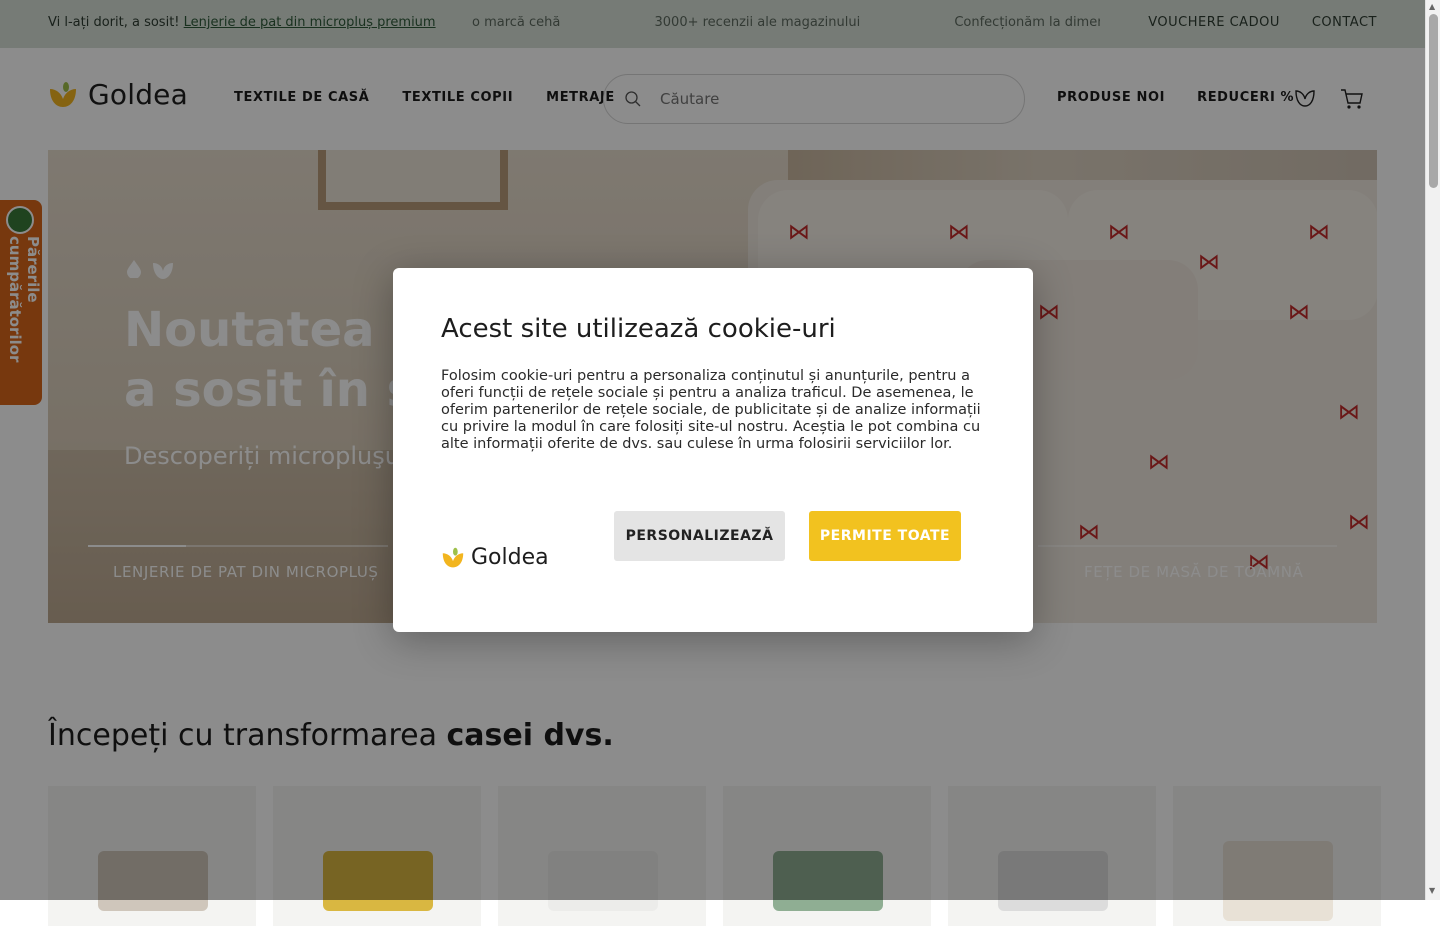  Describe the element at coordinates (638, 329) in the screenshot. I see `cookie-title: Acest site utilizează cookie-uri` at that location.